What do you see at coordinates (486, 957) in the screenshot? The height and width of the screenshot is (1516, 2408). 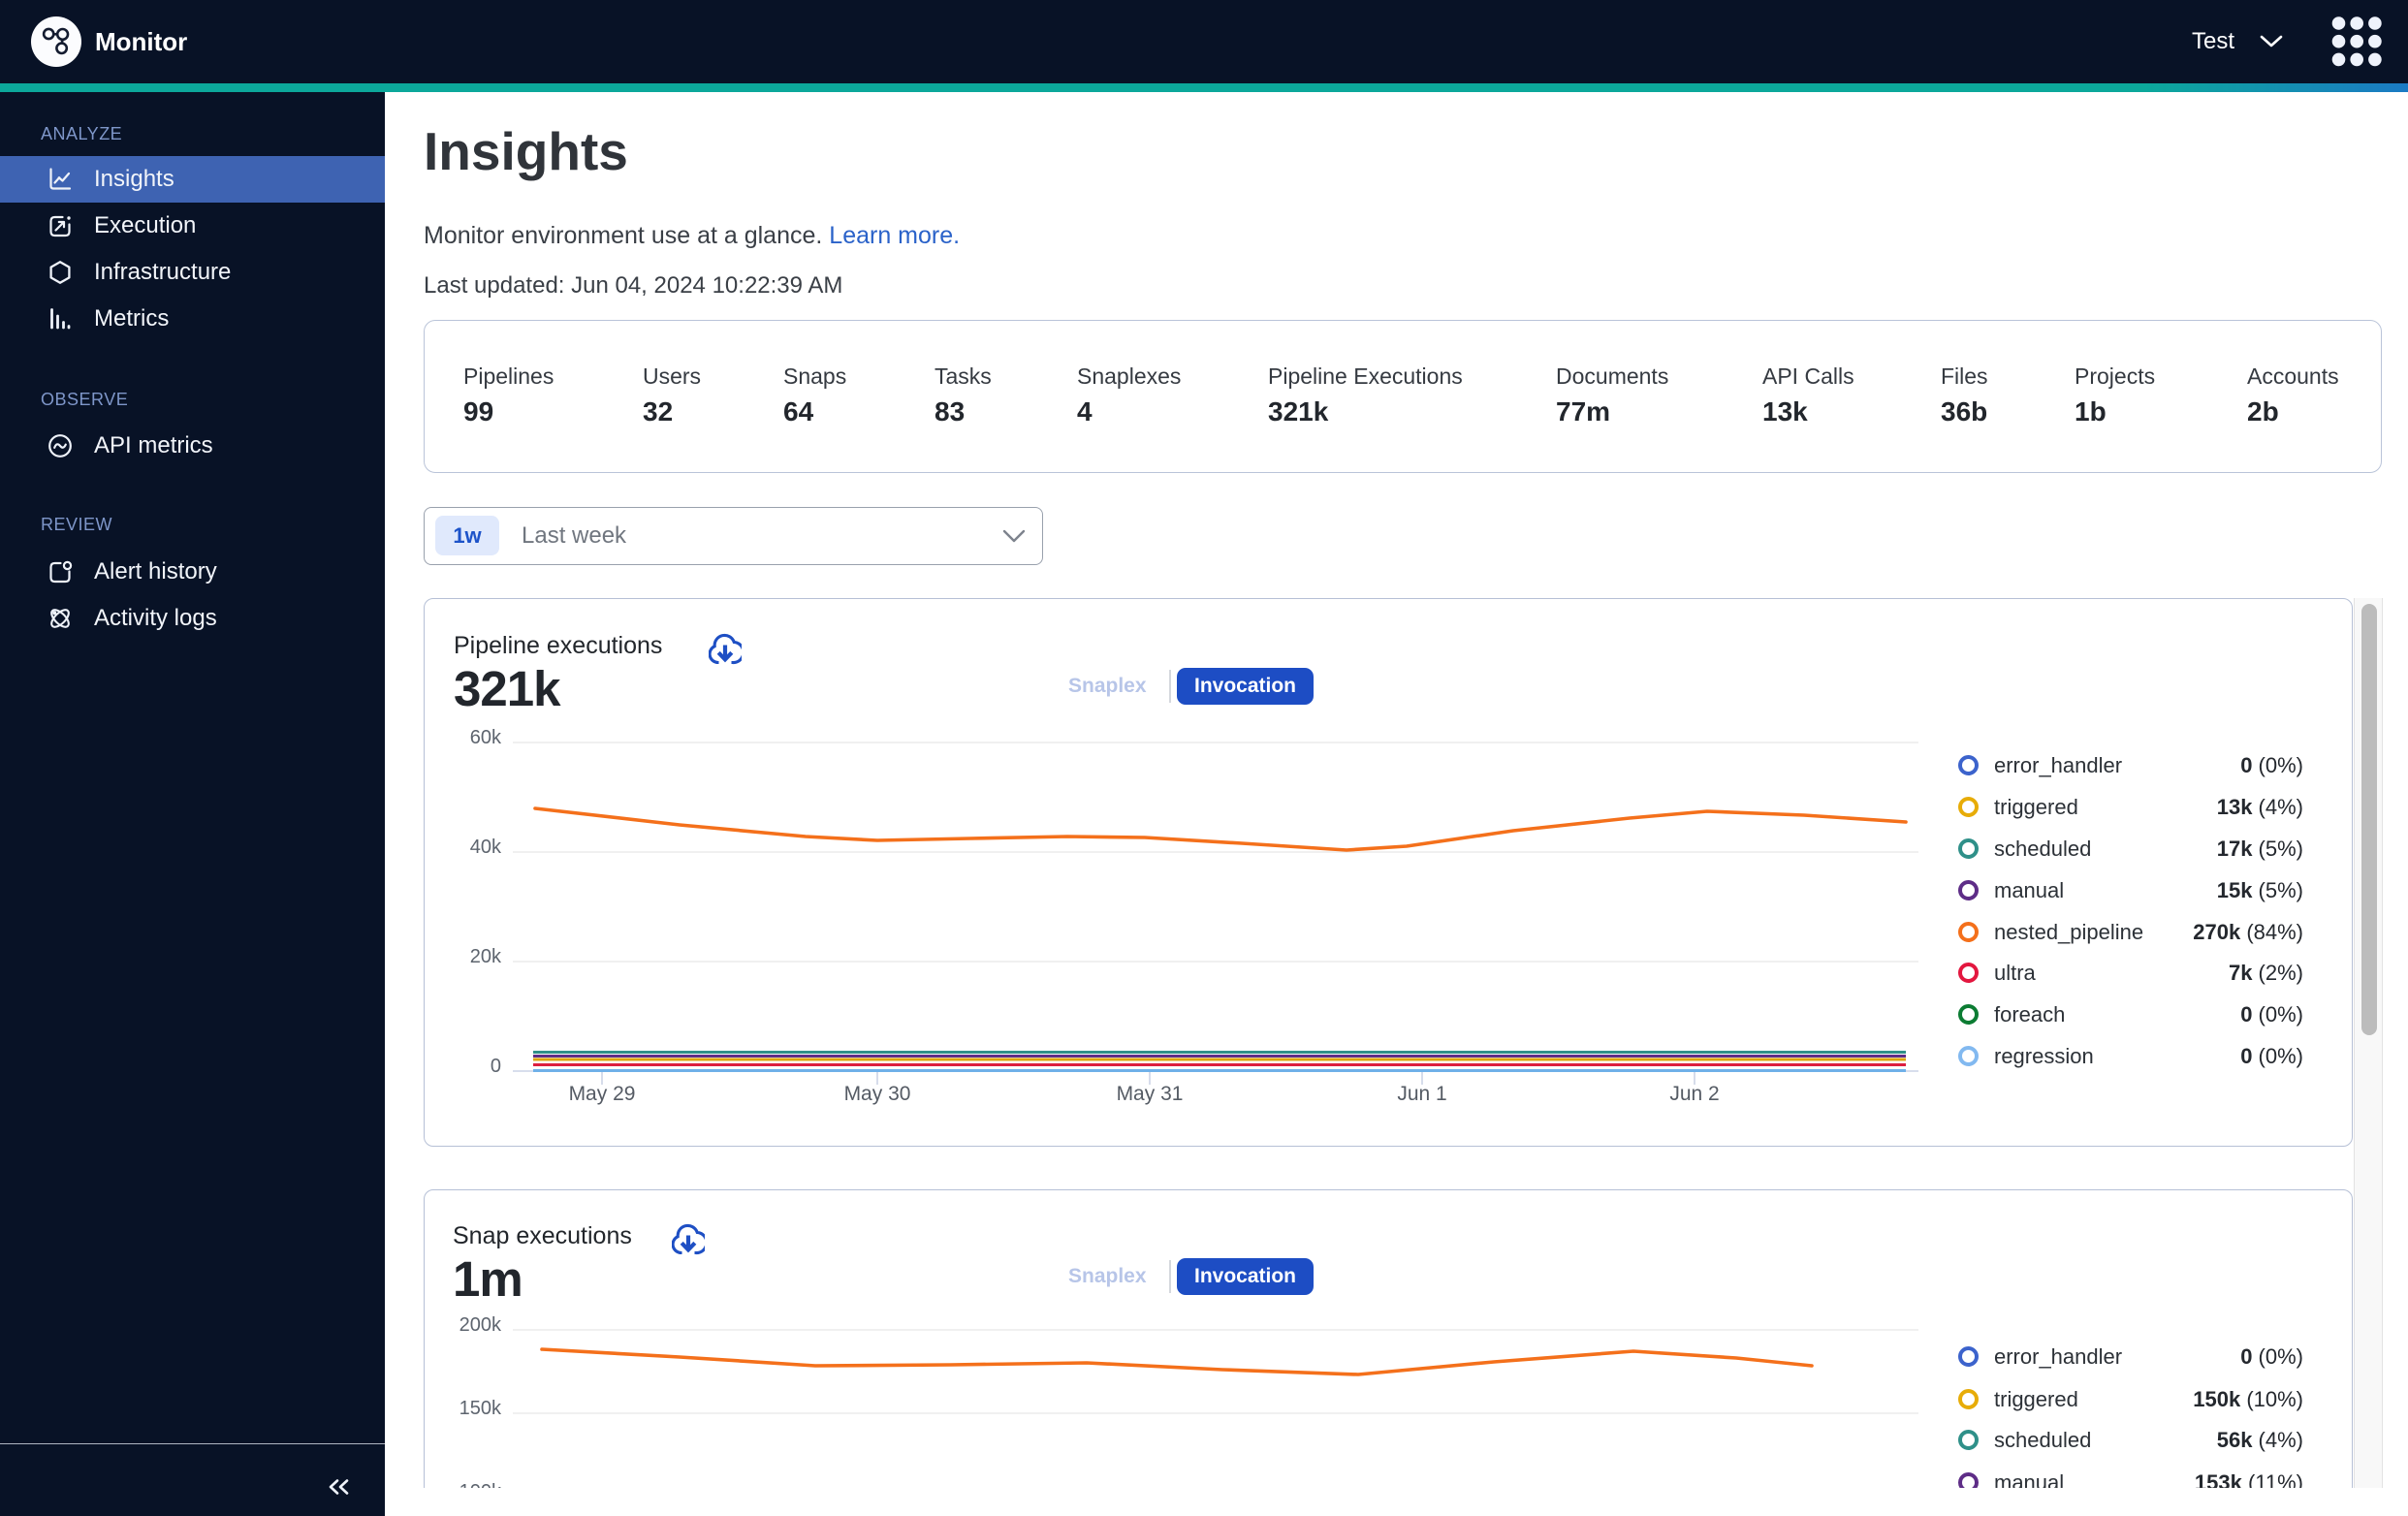 I see `svg-text: 20k` at bounding box center [486, 957].